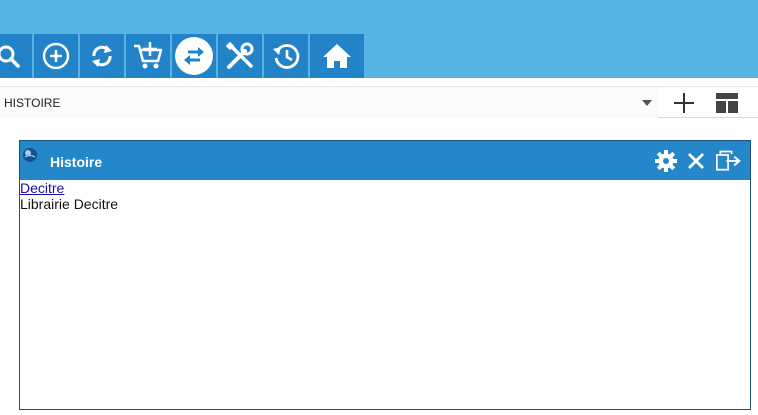  I want to click on add-button, so click(56, 56).